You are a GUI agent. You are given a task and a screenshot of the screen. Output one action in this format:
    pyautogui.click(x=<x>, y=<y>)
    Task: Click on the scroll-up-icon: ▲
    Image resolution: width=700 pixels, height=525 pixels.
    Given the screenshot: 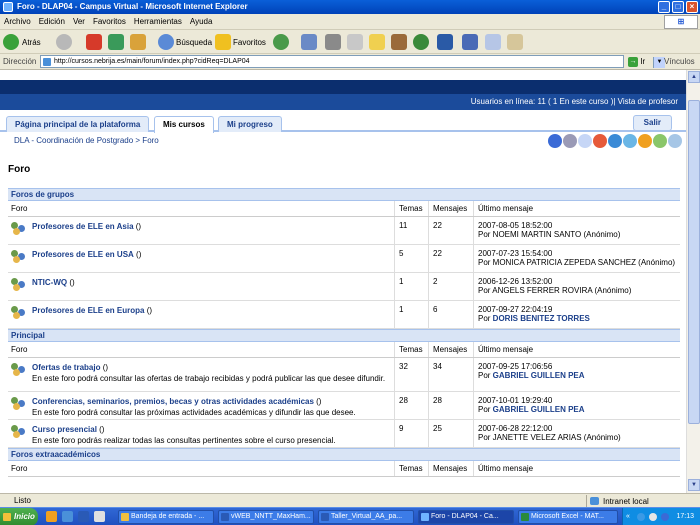 What is the action you would take?
    pyautogui.click(x=694, y=77)
    